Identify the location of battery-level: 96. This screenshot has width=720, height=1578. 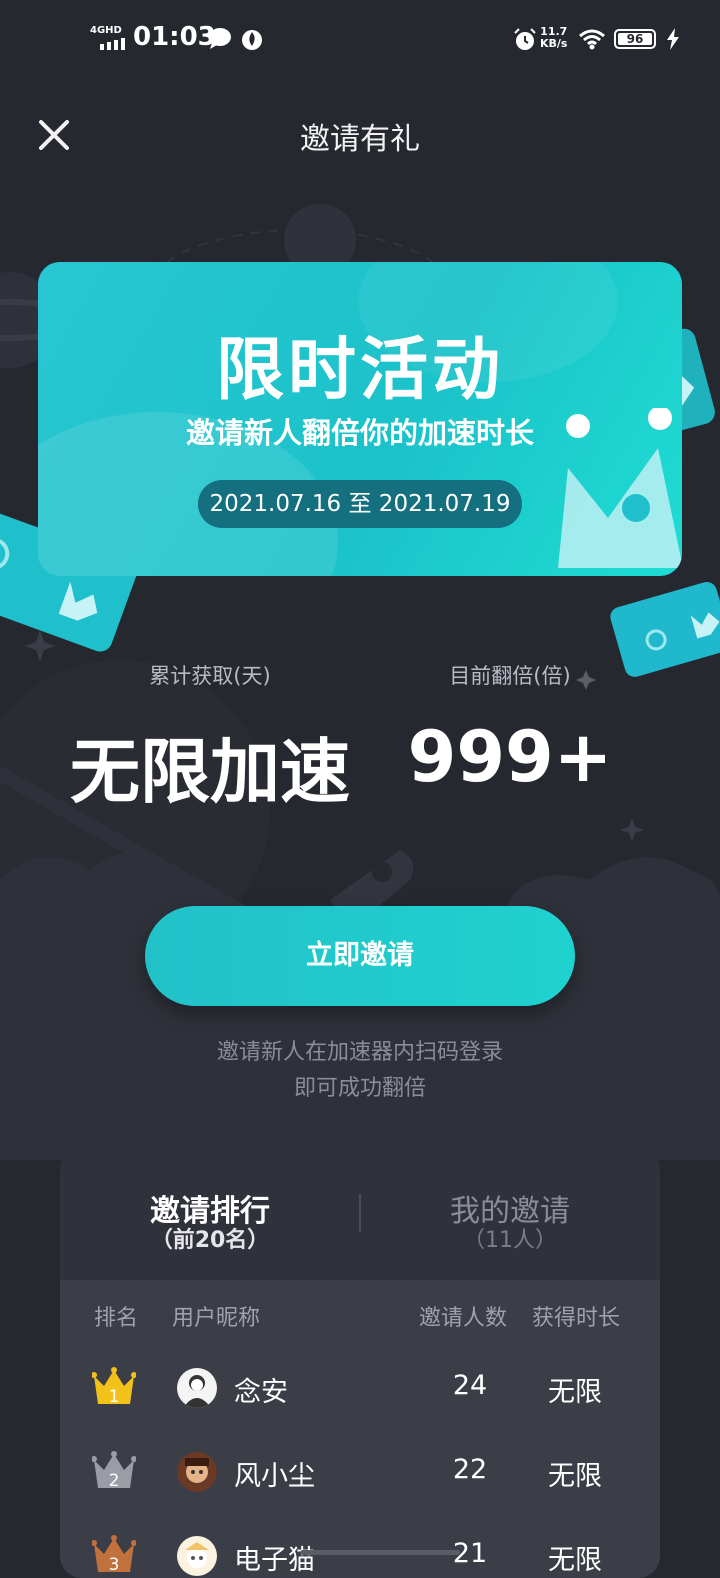
(635, 39).